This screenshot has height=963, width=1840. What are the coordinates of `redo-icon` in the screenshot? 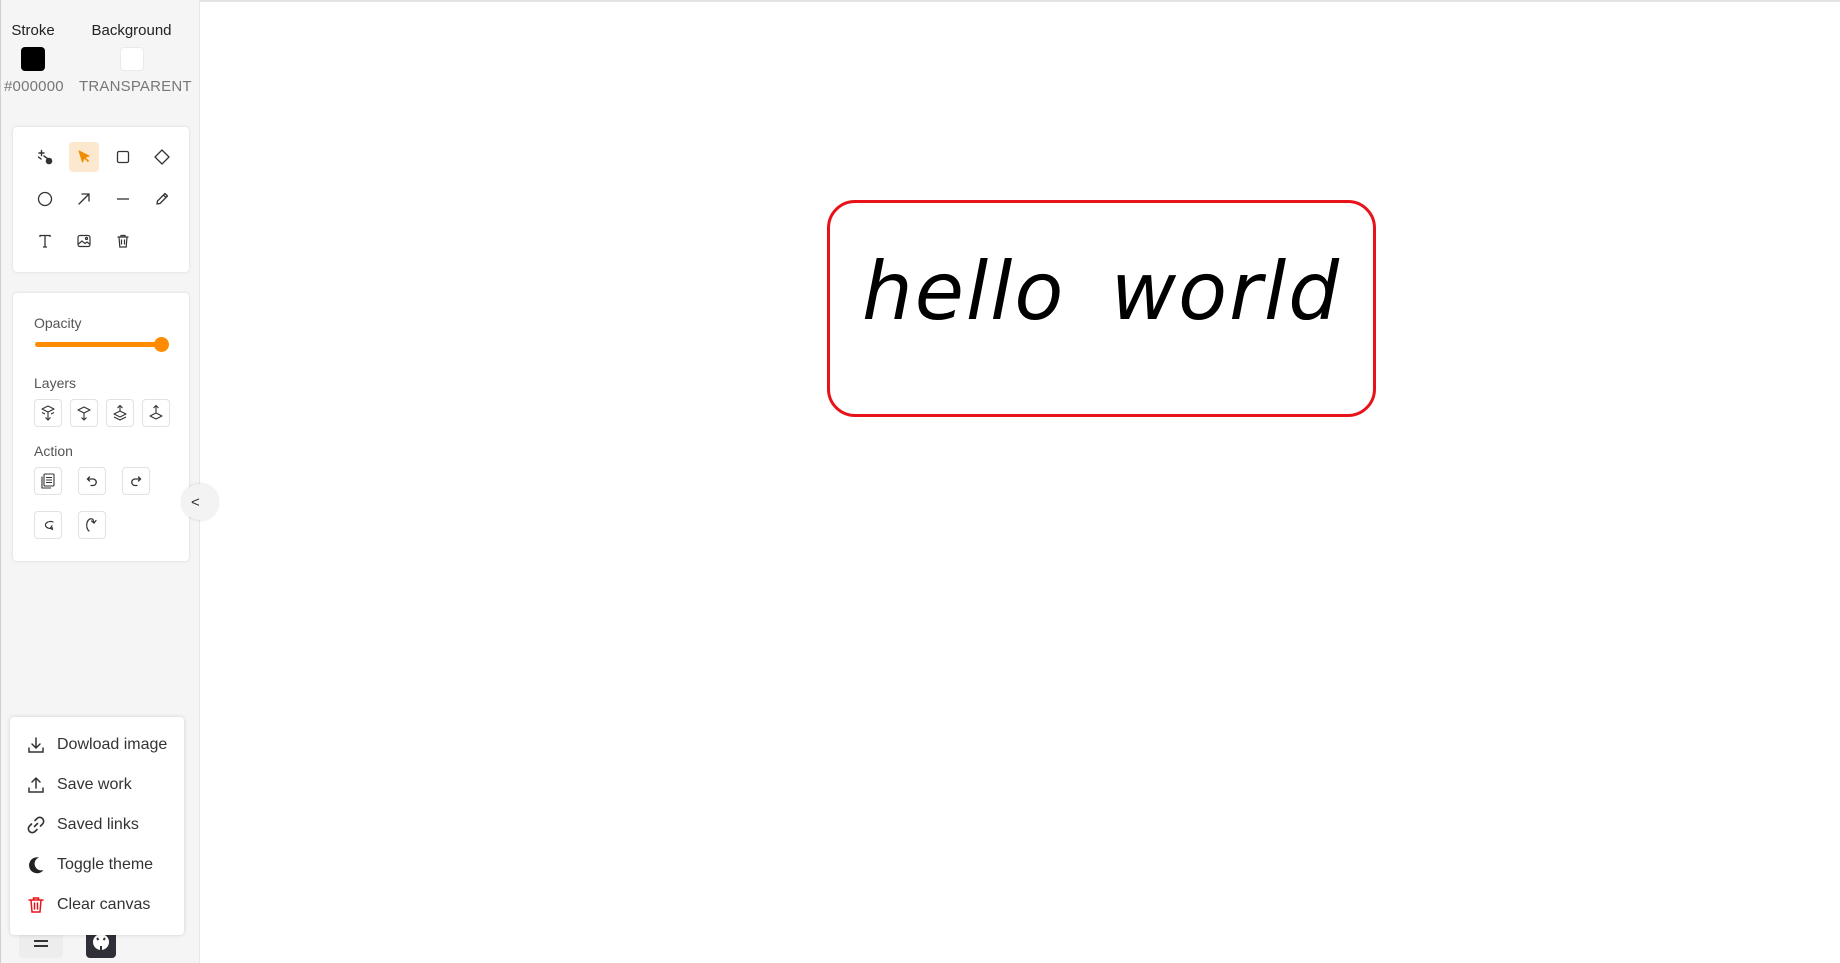 It's located at (136, 481).